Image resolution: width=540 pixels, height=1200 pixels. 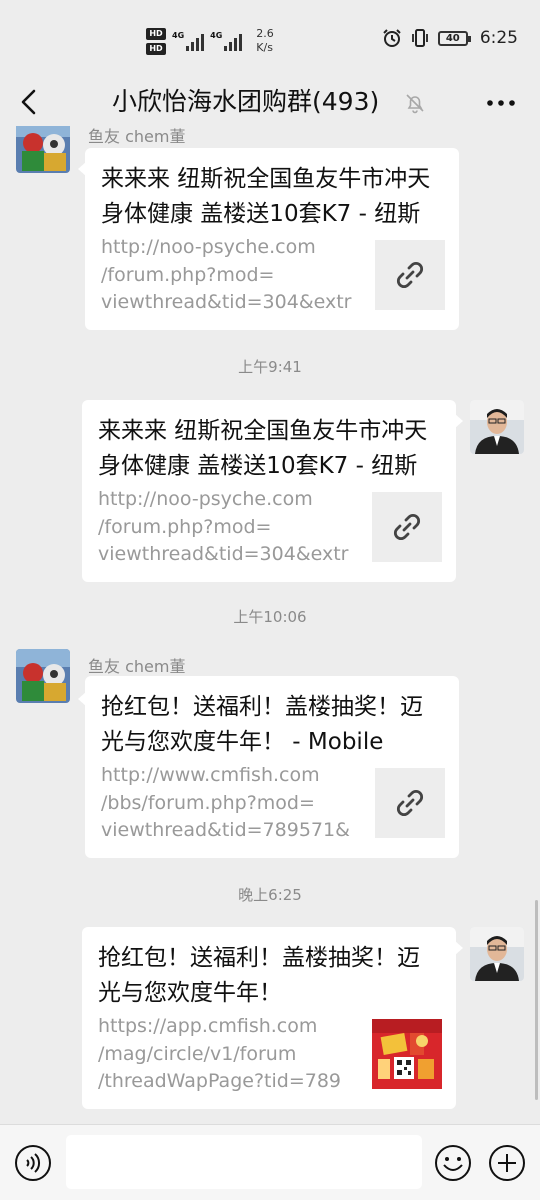 I want to click on plus-icon, so click(x=507, y=1163).